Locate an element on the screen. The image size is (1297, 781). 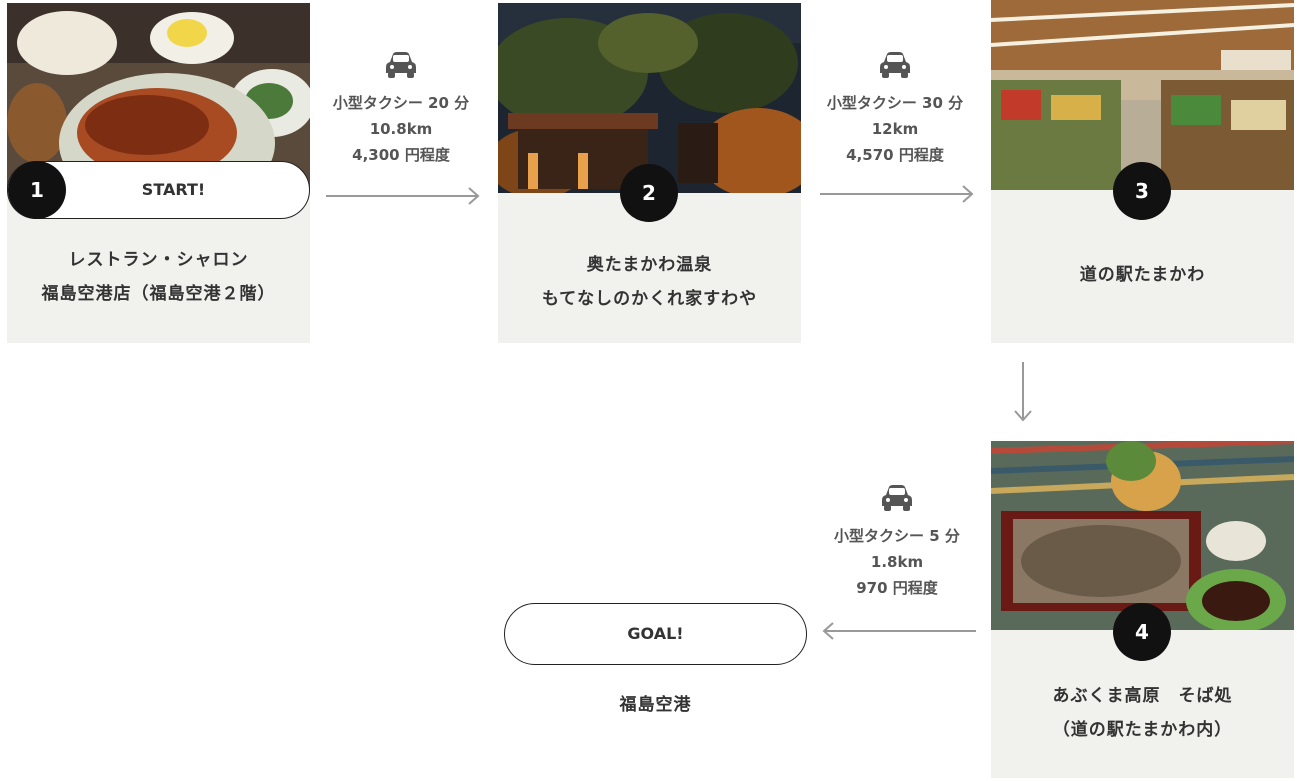
stop-card-4: 4 あぶくま高原 そば処 （道の駅たまかわ内） is located at coordinates (1142, 609).